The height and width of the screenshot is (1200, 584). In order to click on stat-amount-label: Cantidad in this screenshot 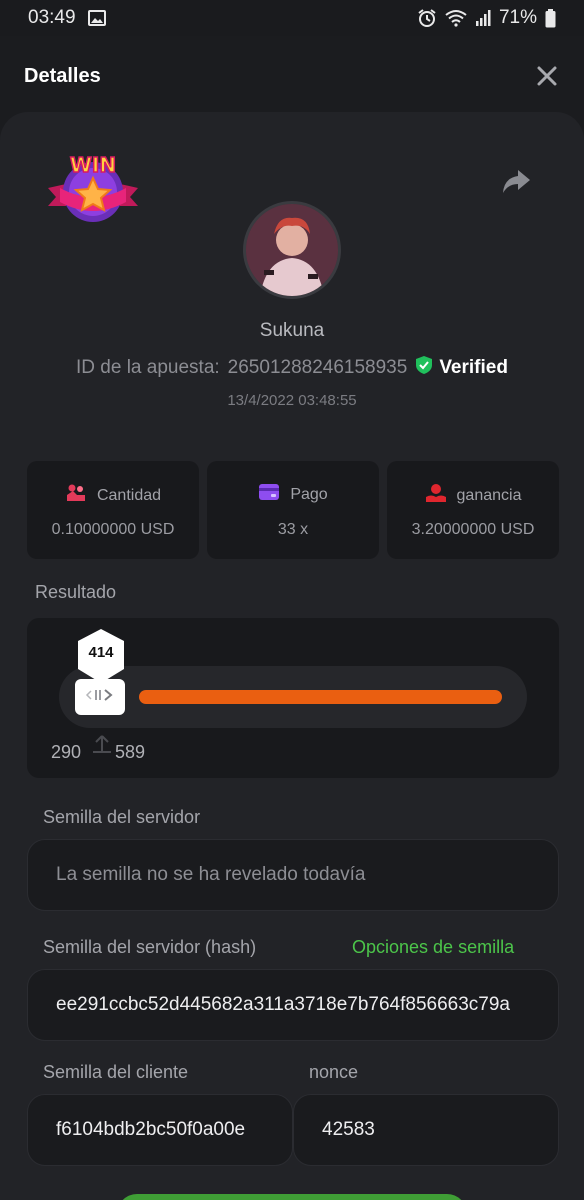, I will do `click(129, 495)`.